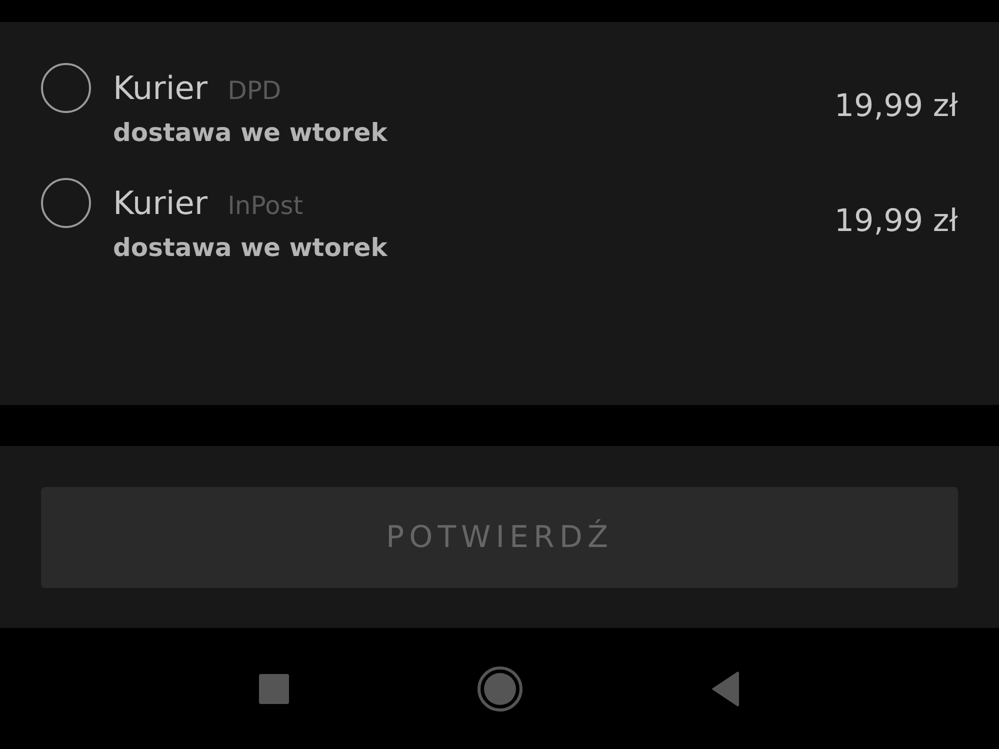  I want to click on carrier-name: DPD, so click(255, 90).